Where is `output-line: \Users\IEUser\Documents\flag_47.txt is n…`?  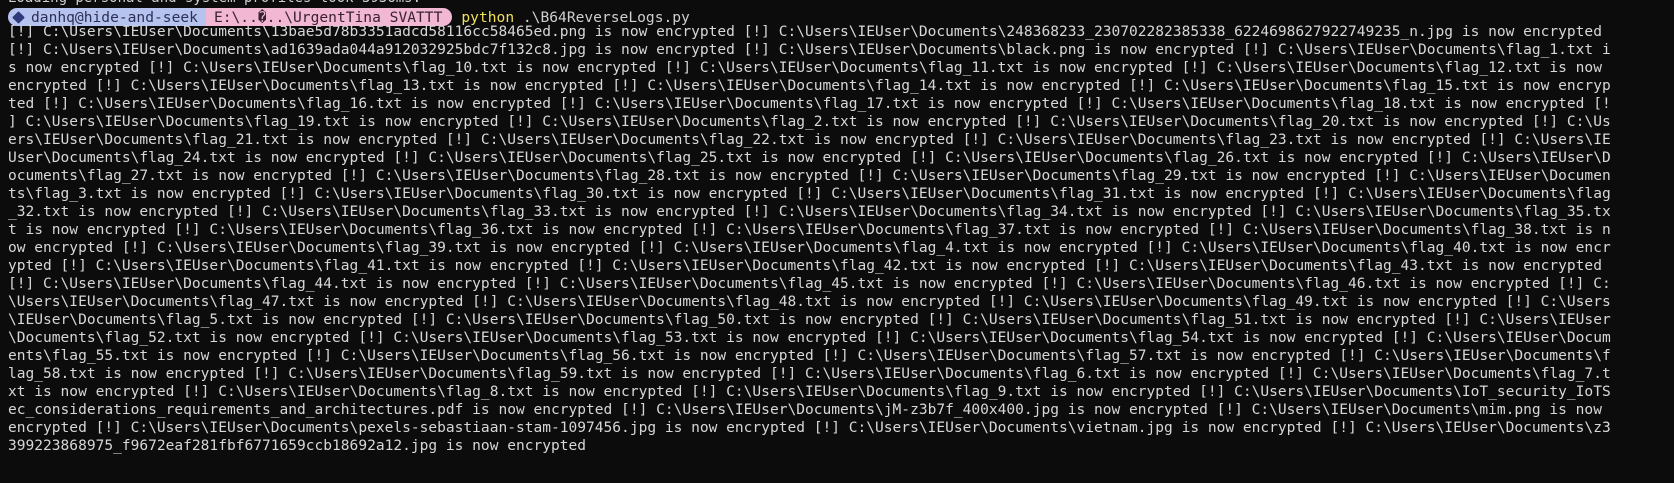
output-line: \Users\IEUser\Documents\flag_47.txt is n… is located at coordinates (809, 301).